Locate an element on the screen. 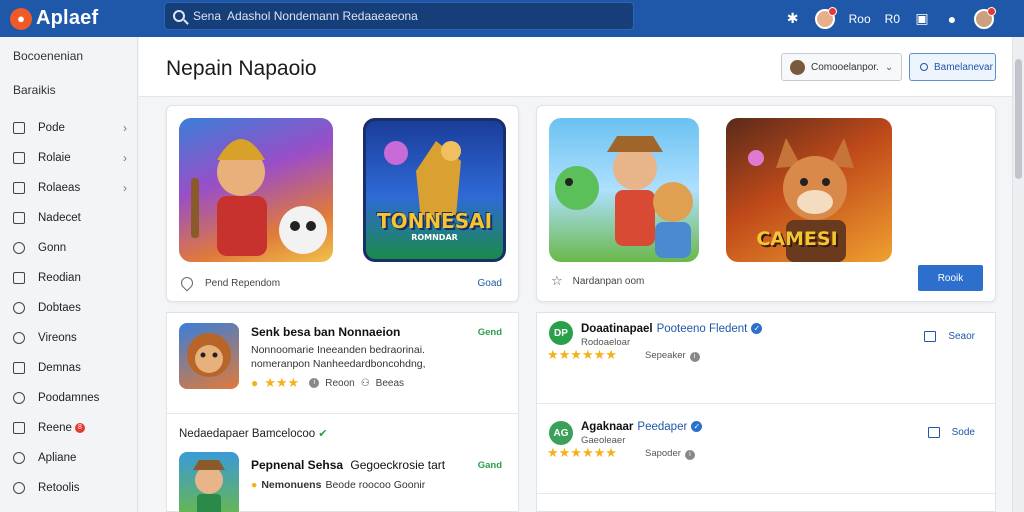  sidebar-item-4: Gonn is located at coordinates (68, 248).